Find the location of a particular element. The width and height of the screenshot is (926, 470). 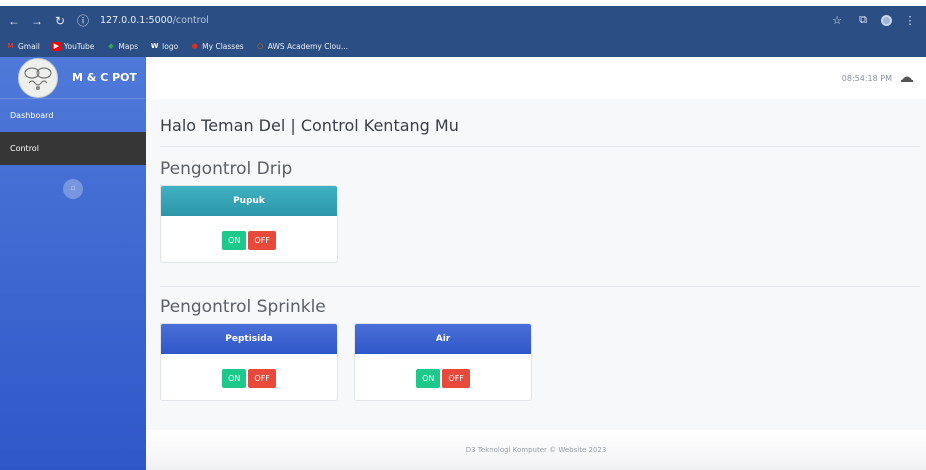

peptisida-off-button: OFF is located at coordinates (262, 378).